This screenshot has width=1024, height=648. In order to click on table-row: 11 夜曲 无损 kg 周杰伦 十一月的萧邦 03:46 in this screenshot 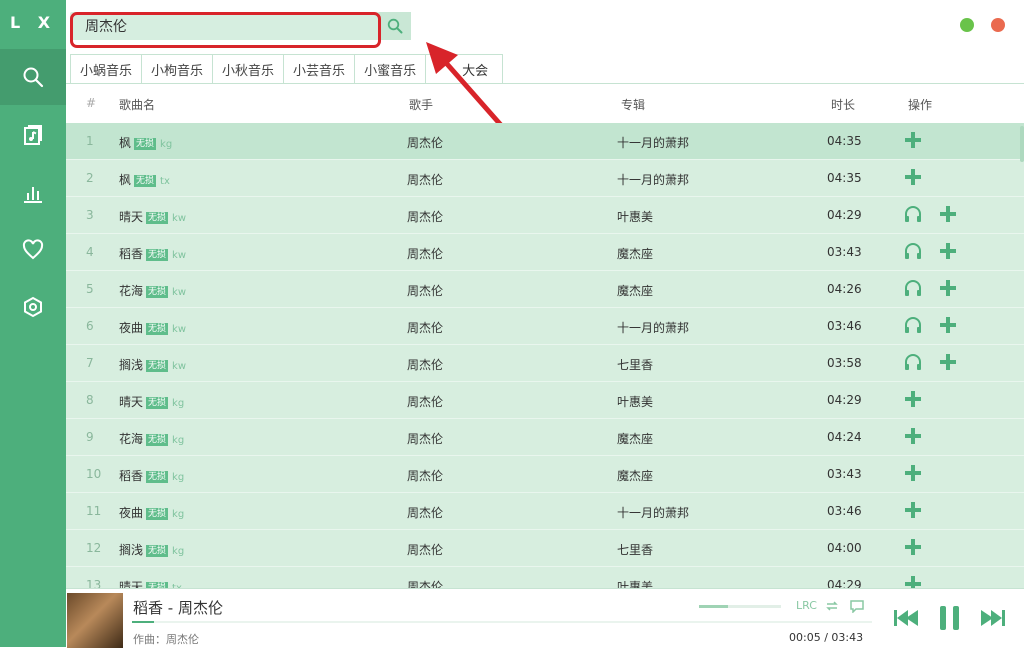, I will do `click(545, 511)`.